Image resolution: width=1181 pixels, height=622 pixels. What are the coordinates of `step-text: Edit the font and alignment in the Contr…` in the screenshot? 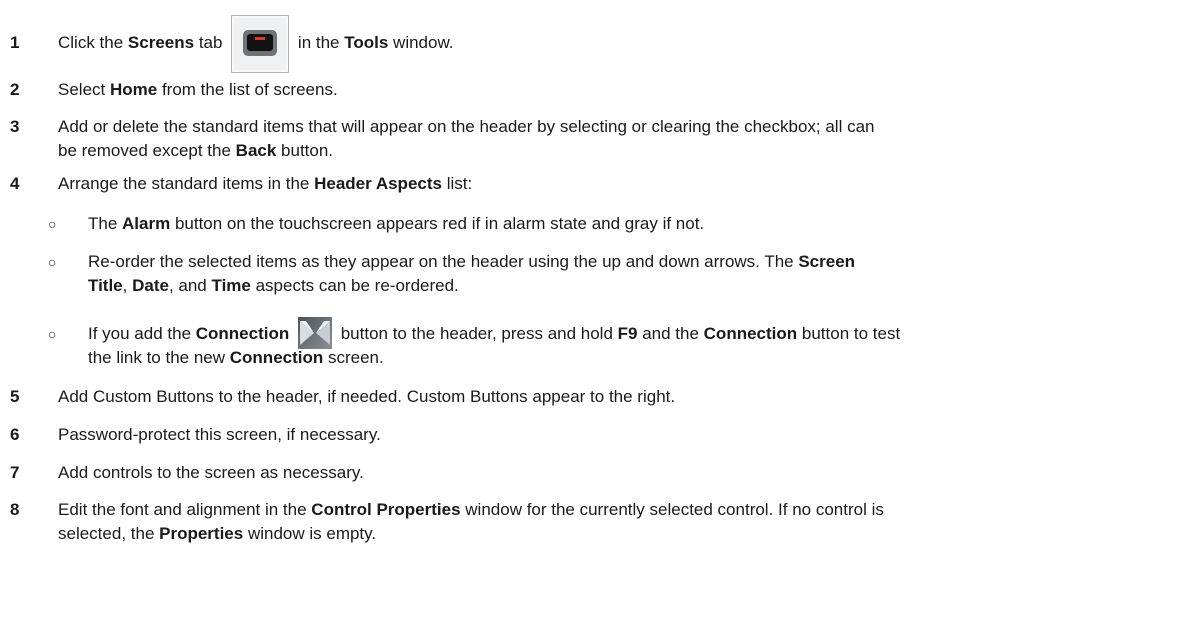 It's located at (471, 521).